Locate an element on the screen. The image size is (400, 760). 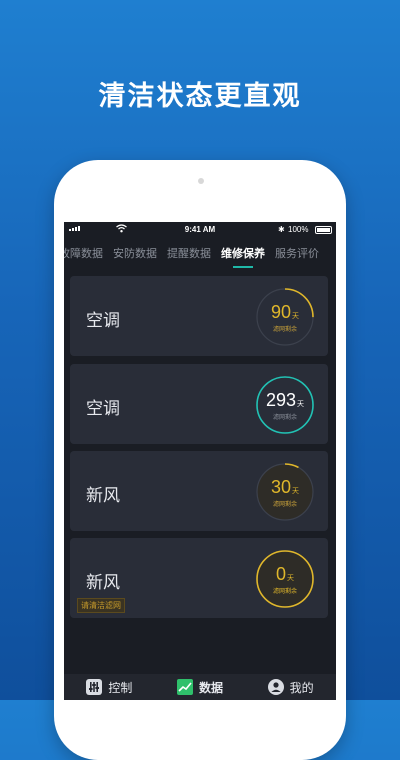
nav-control: 控制 is located at coordinates (109, 687).